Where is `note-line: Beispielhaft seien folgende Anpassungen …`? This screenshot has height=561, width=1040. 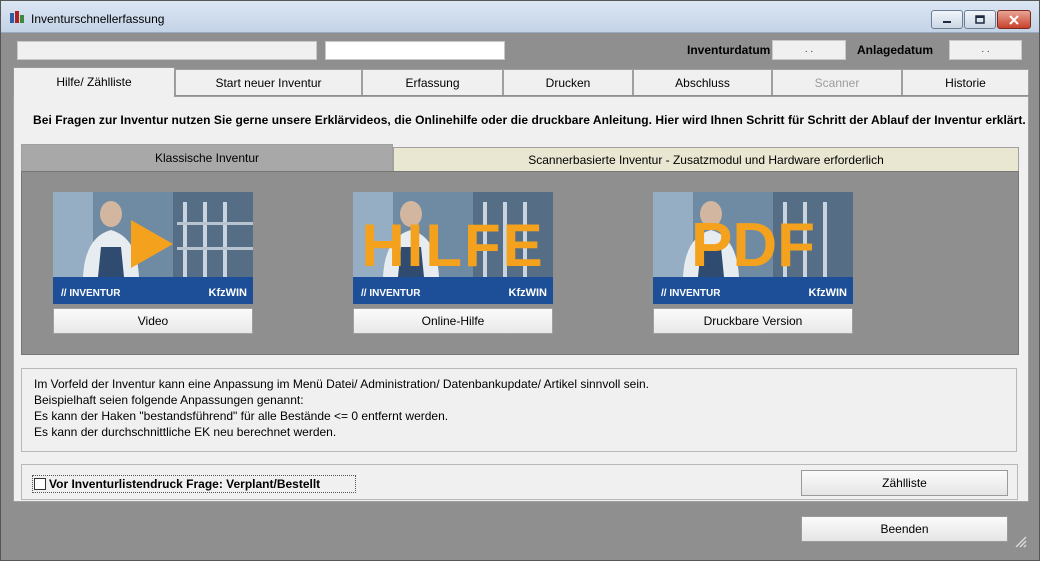
note-line: Beispielhaft seien folgende Anpassungen … is located at coordinates (169, 400).